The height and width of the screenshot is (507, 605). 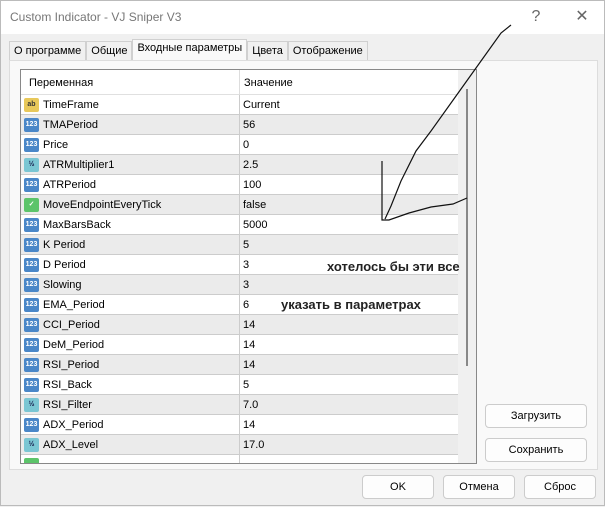 I want to click on reset-button: Сброс, so click(x=560, y=487).